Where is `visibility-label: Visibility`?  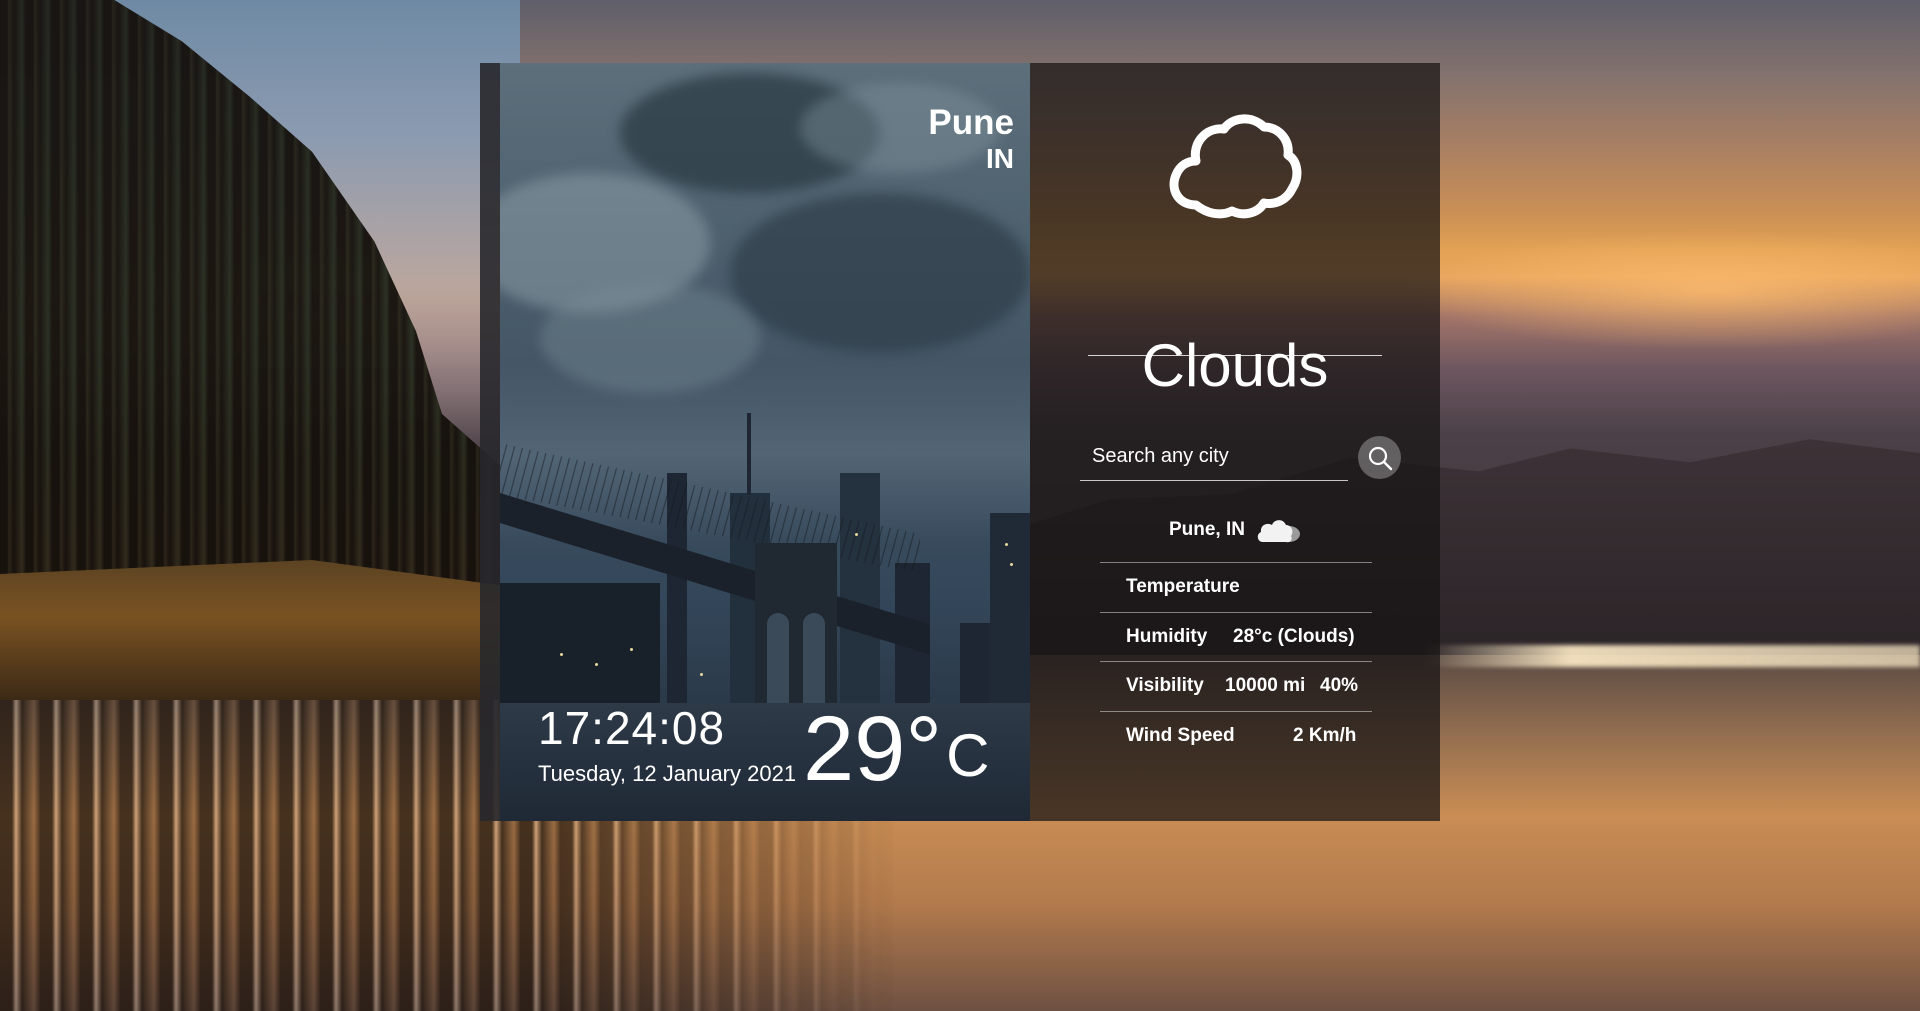 visibility-label: Visibility is located at coordinates (1165, 686).